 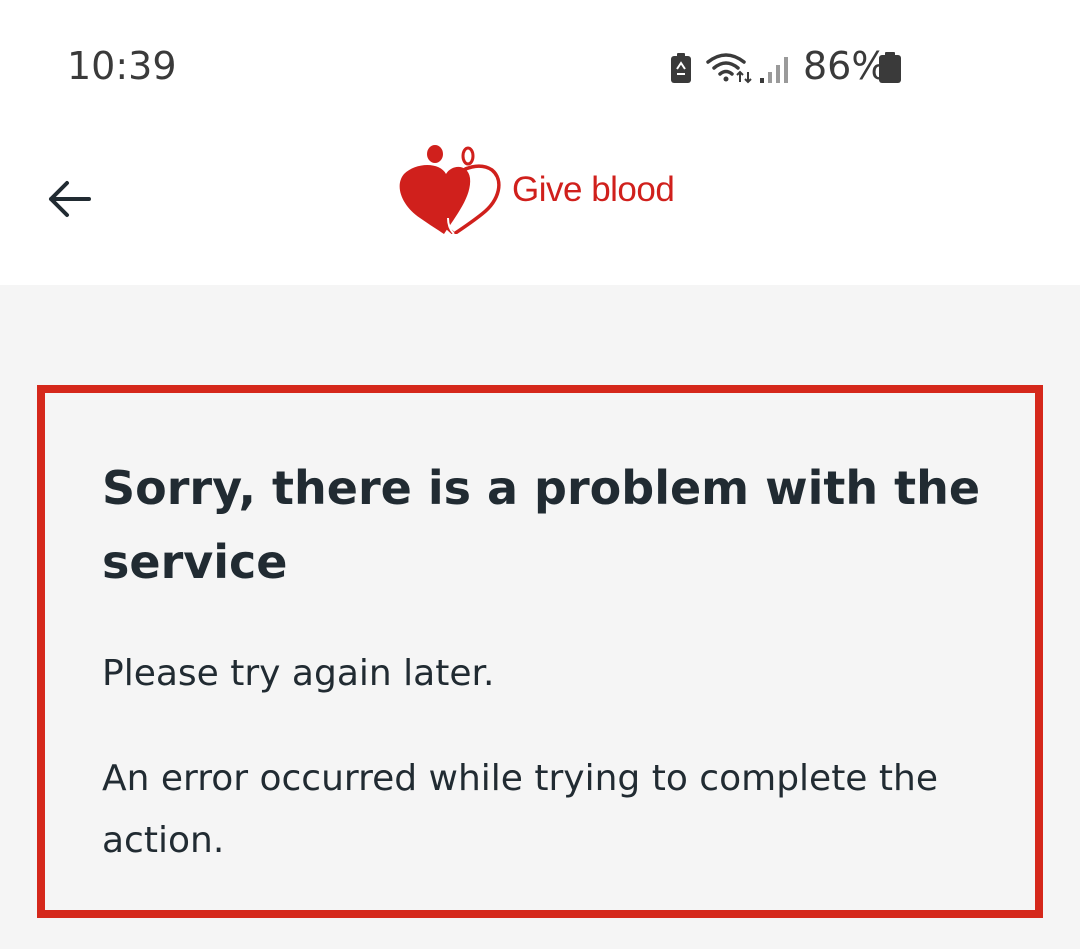 What do you see at coordinates (890, 70) in the screenshot?
I see `battery-icon` at bounding box center [890, 70].